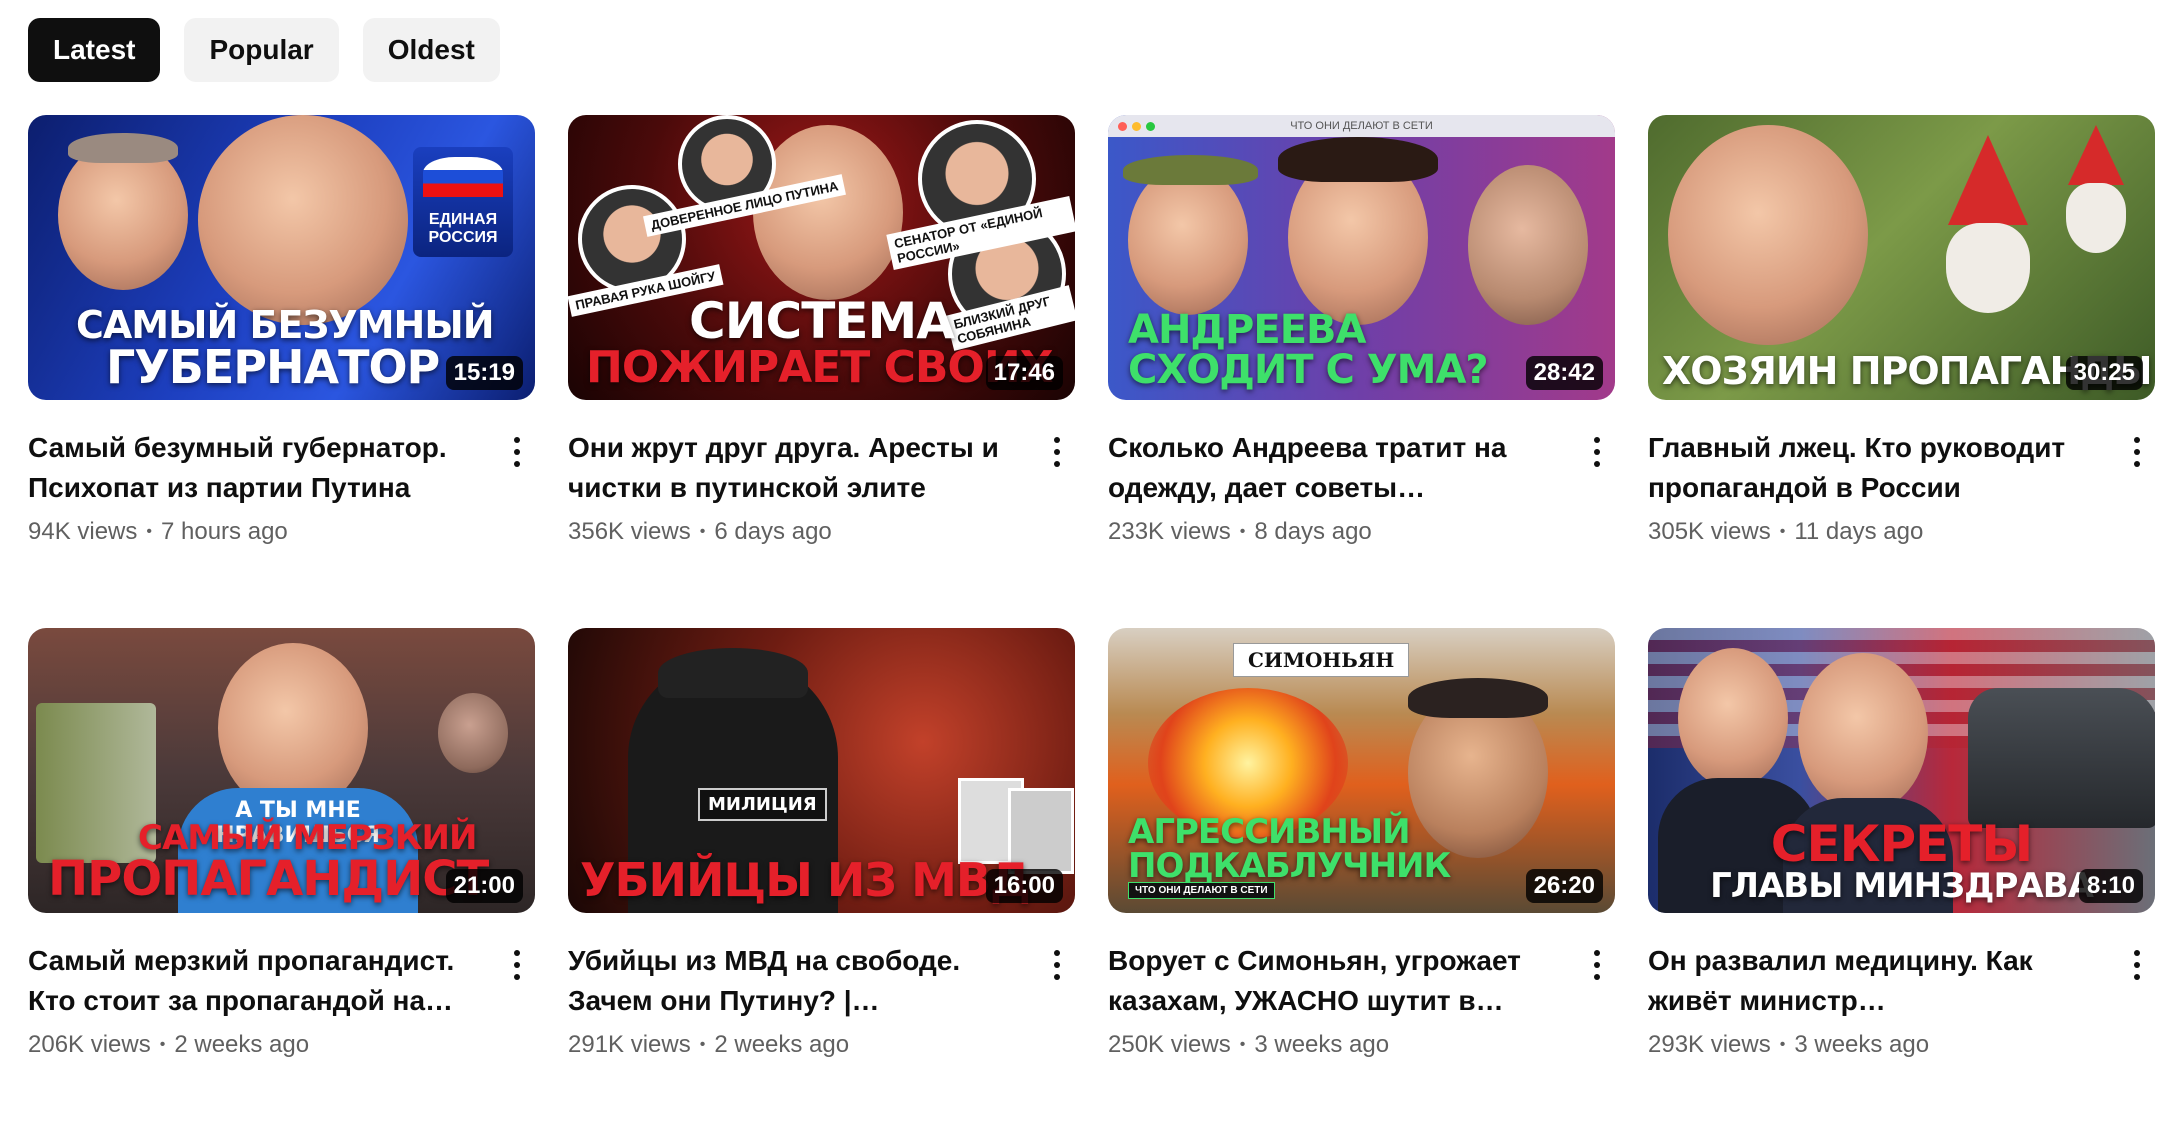 Image resolution: width=2176 pixels, height=1122 pixels. Describe the element at coordinates (1269, 832) in the screenshot. I see `thumb-headline-line1: АГРЕССИВНЫЙ` at that location.